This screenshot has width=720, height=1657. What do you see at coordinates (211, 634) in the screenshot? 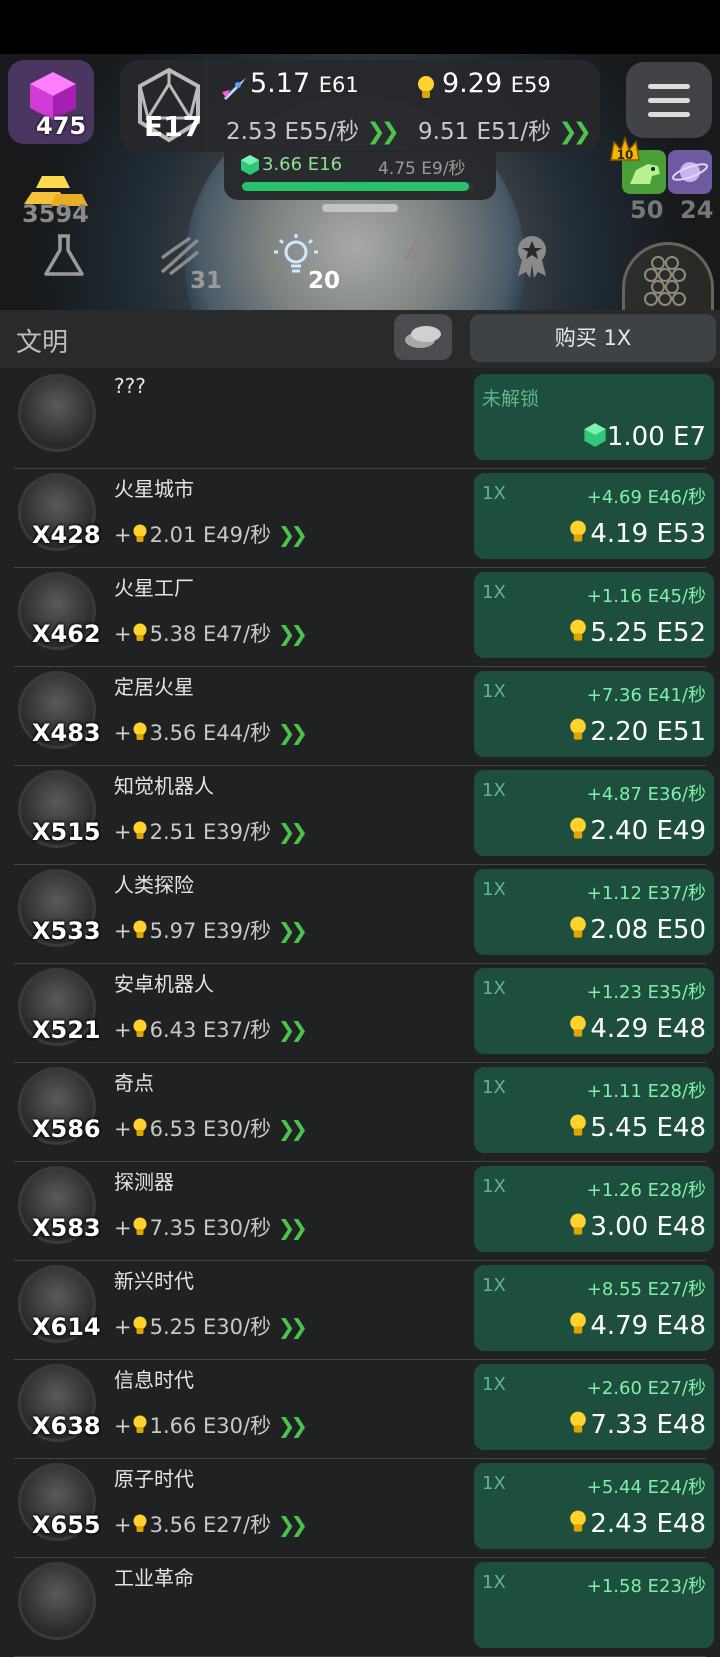
I see `item-income: +5.38 E47/秒 ❯❯` at bounding box center [211, 634].